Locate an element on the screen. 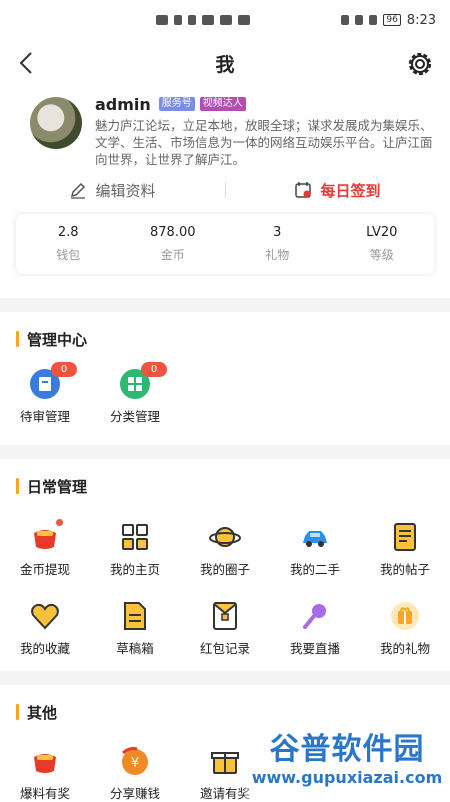 This screenshot has width=450, height=802. review-management-item: 0 待审管理 is located at coordinates (45, 393).